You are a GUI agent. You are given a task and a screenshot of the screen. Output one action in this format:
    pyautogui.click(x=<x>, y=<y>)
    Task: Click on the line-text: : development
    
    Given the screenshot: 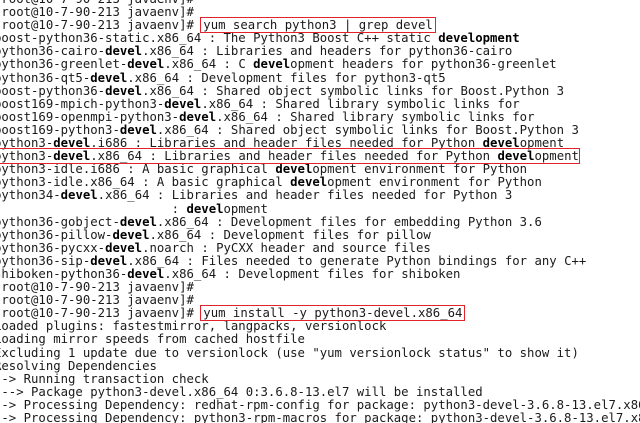 What is the action you would take?
    pyautogui.click(x=134, y=209)
    